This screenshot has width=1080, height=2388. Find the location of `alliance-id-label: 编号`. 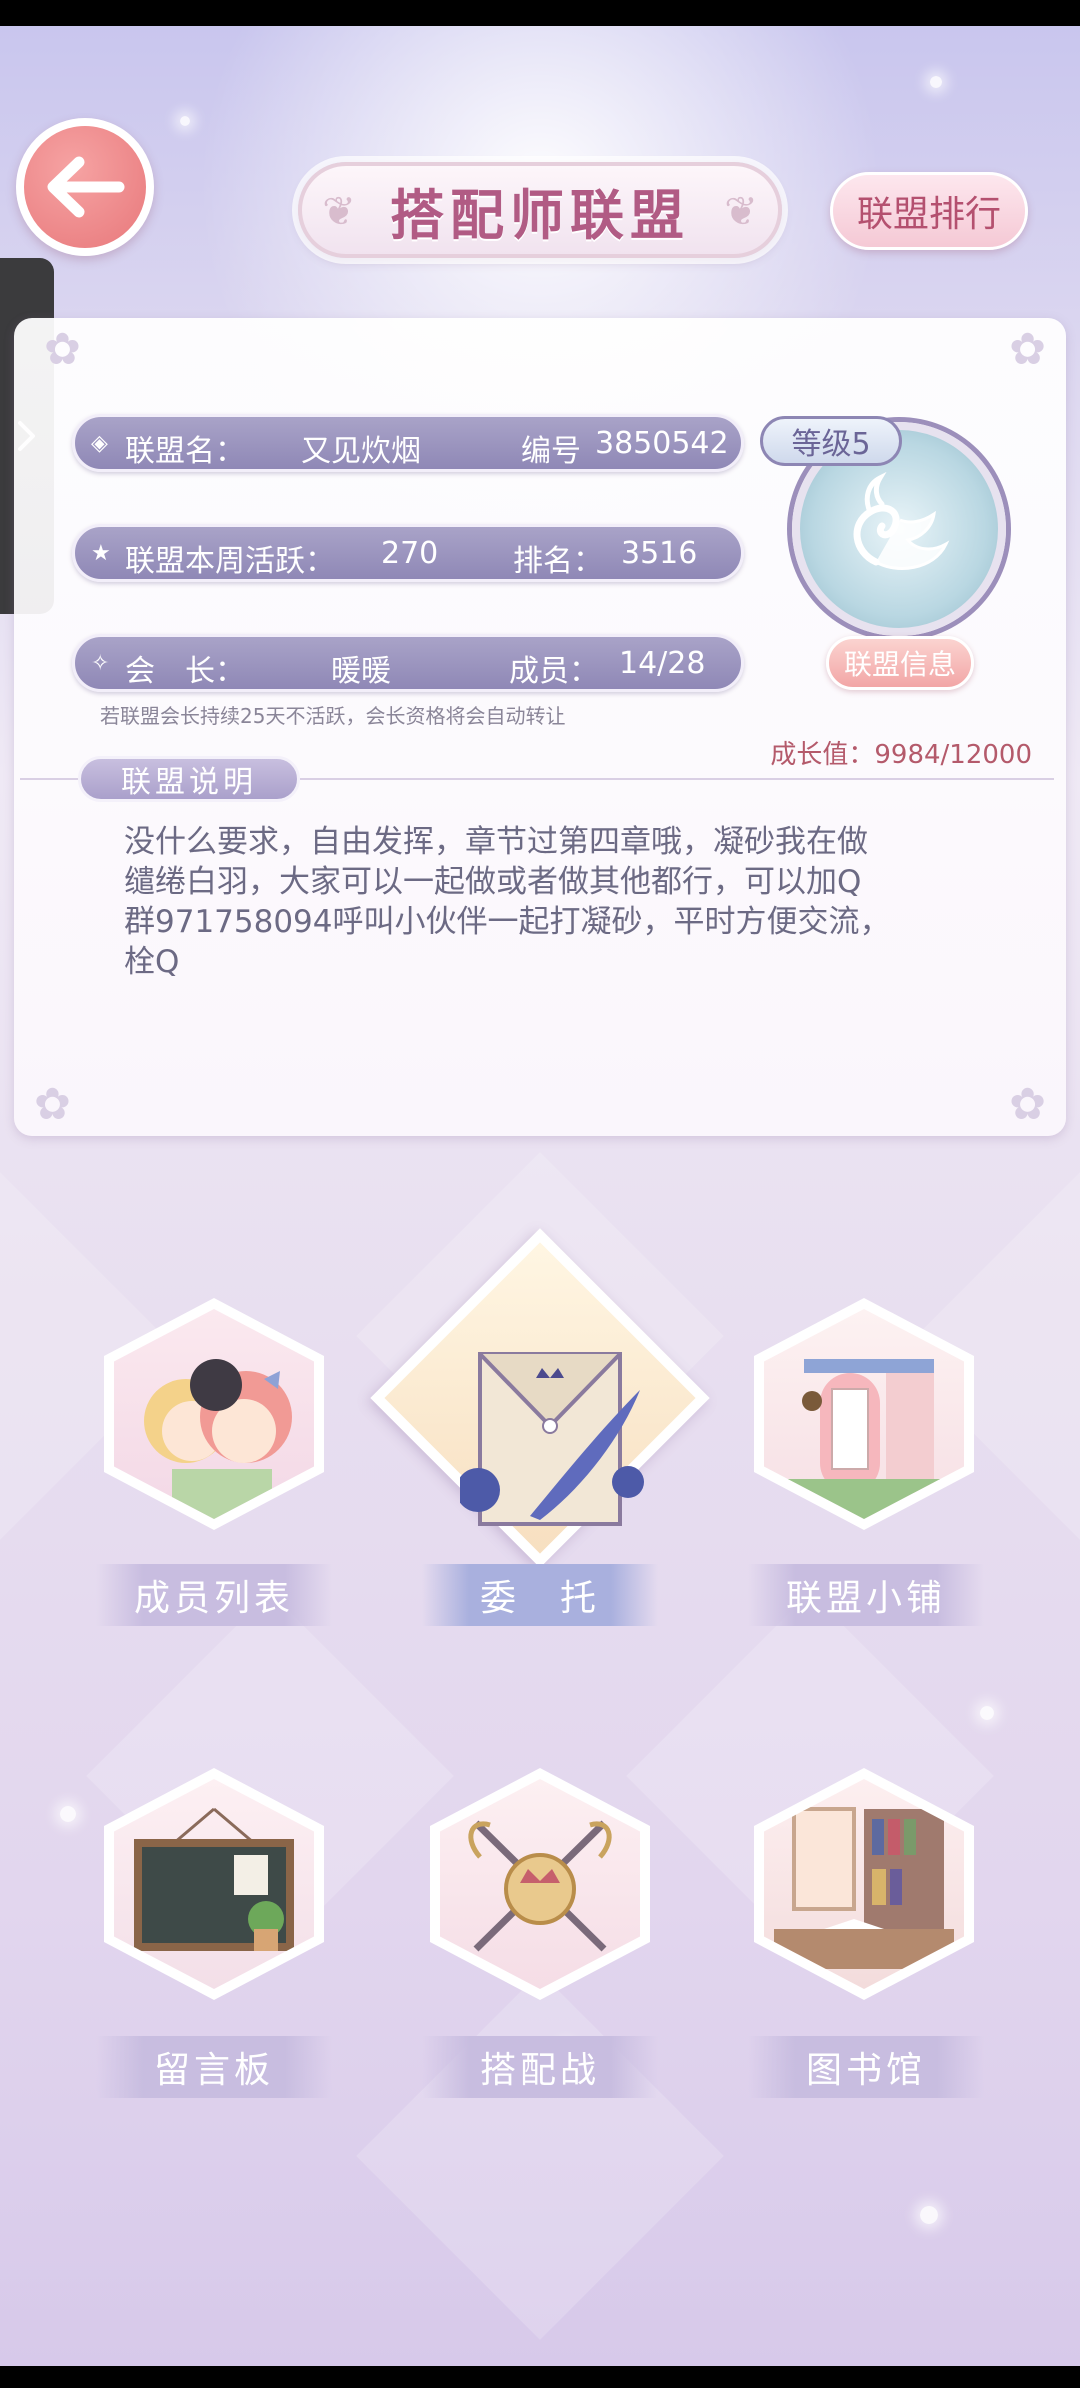

alliance-id-label: 编号 is located at coordinates (551, 451).